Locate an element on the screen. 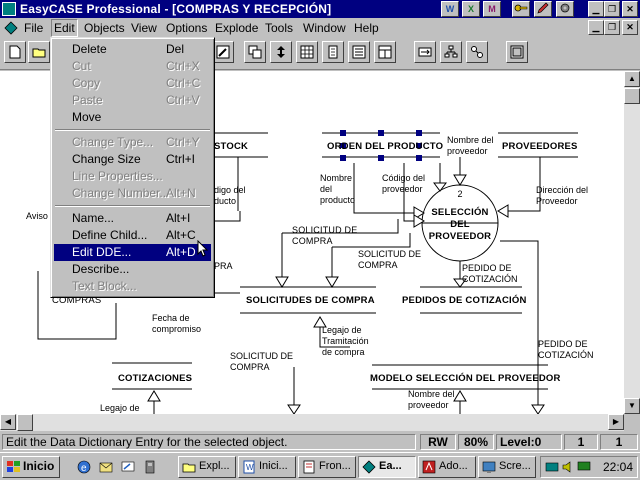  tool-button-c is located at coordinates (281, 52).